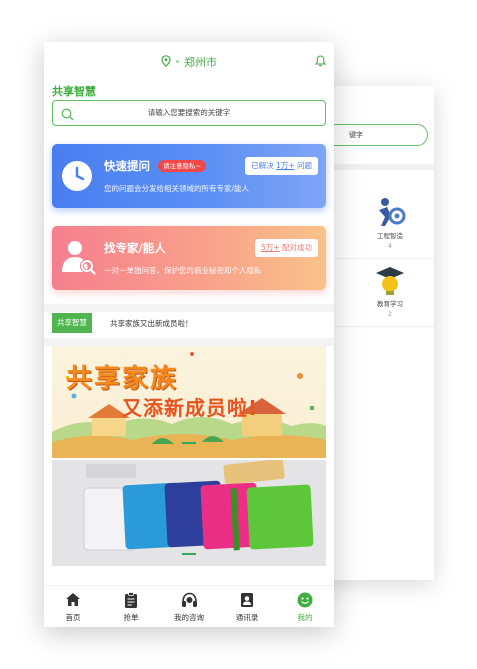 The height and width of the screenshot is (669, 477). I want to click on tab-contacts: 通讯录, so click(247, 607).